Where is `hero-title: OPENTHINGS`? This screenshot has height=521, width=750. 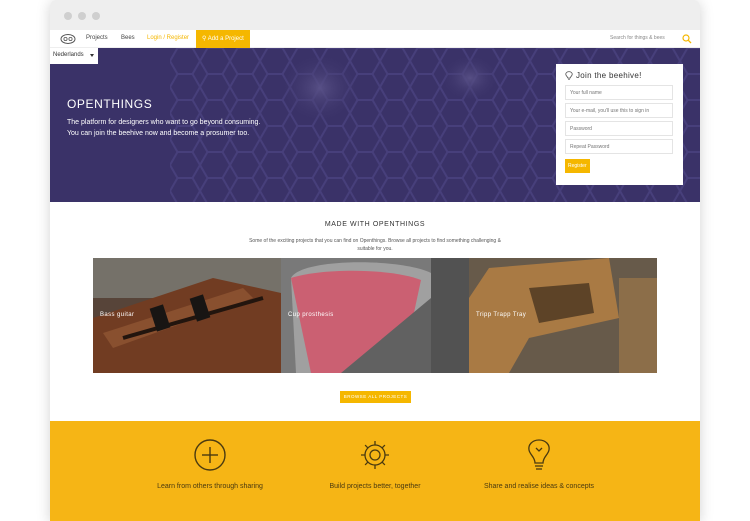
hero-title: OPENTHINGS is located at coordinates (110, 104).